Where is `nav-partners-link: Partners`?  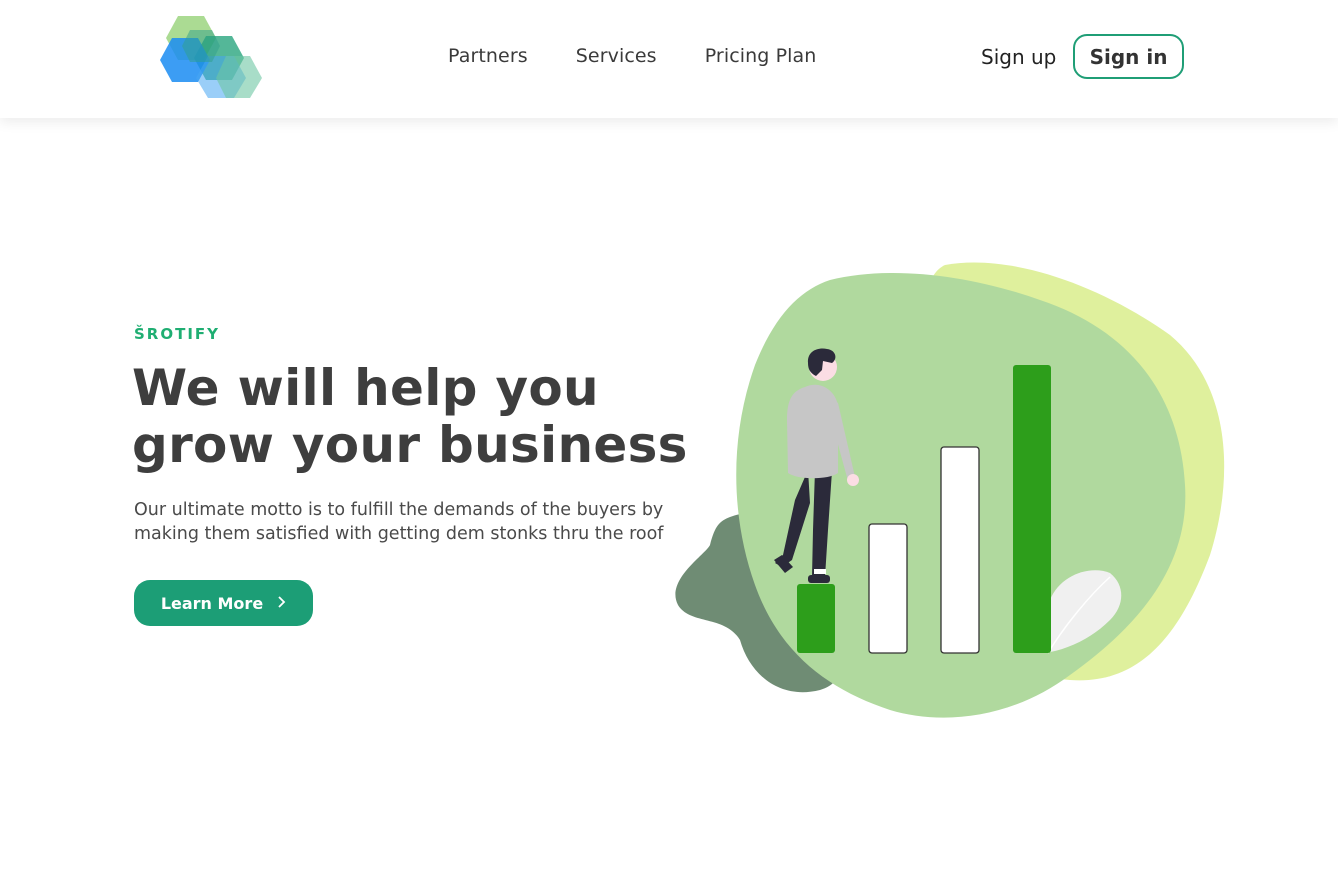
nav-partners-link: Partners is located at coordinates (488, 56).